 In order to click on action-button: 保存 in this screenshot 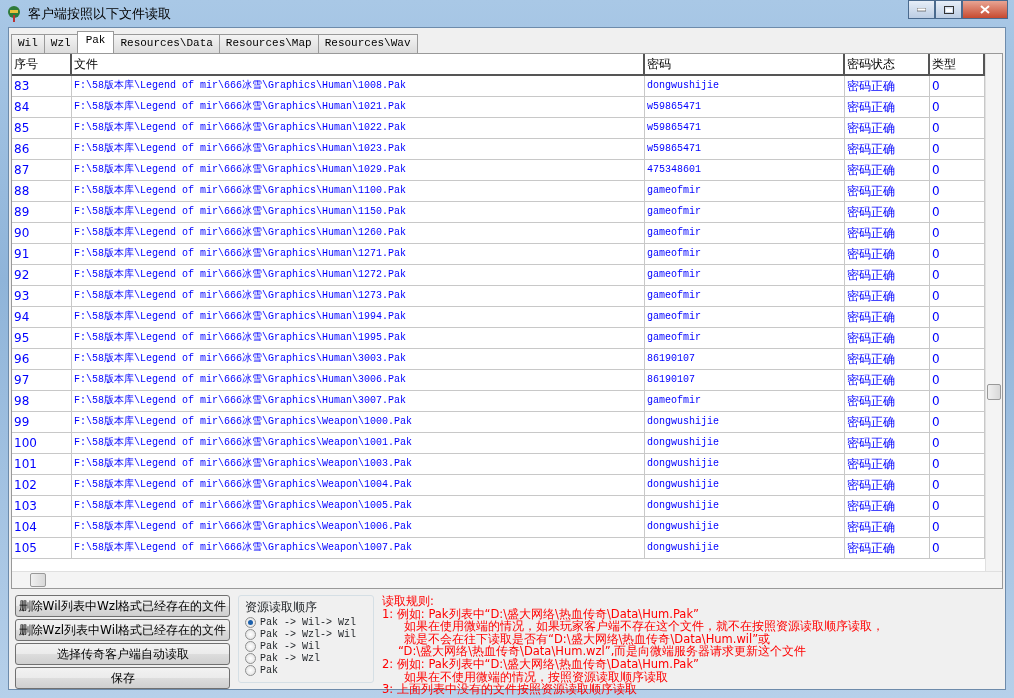, I will do `click(122, 678)`.